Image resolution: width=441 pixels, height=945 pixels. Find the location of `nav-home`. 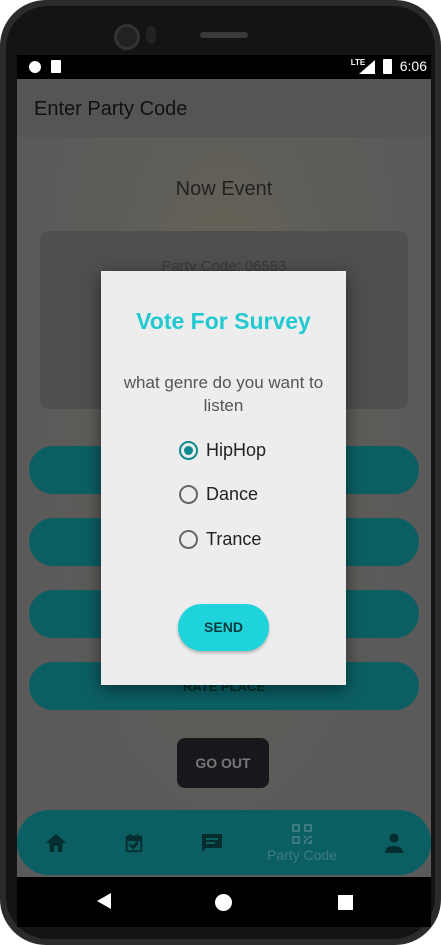

nav-home is located at coordinates (56, 842).